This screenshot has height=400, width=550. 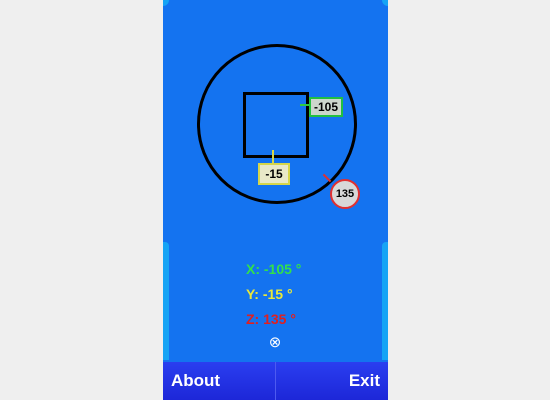 I want to click on orientation-square, so click(x=276, y=125).